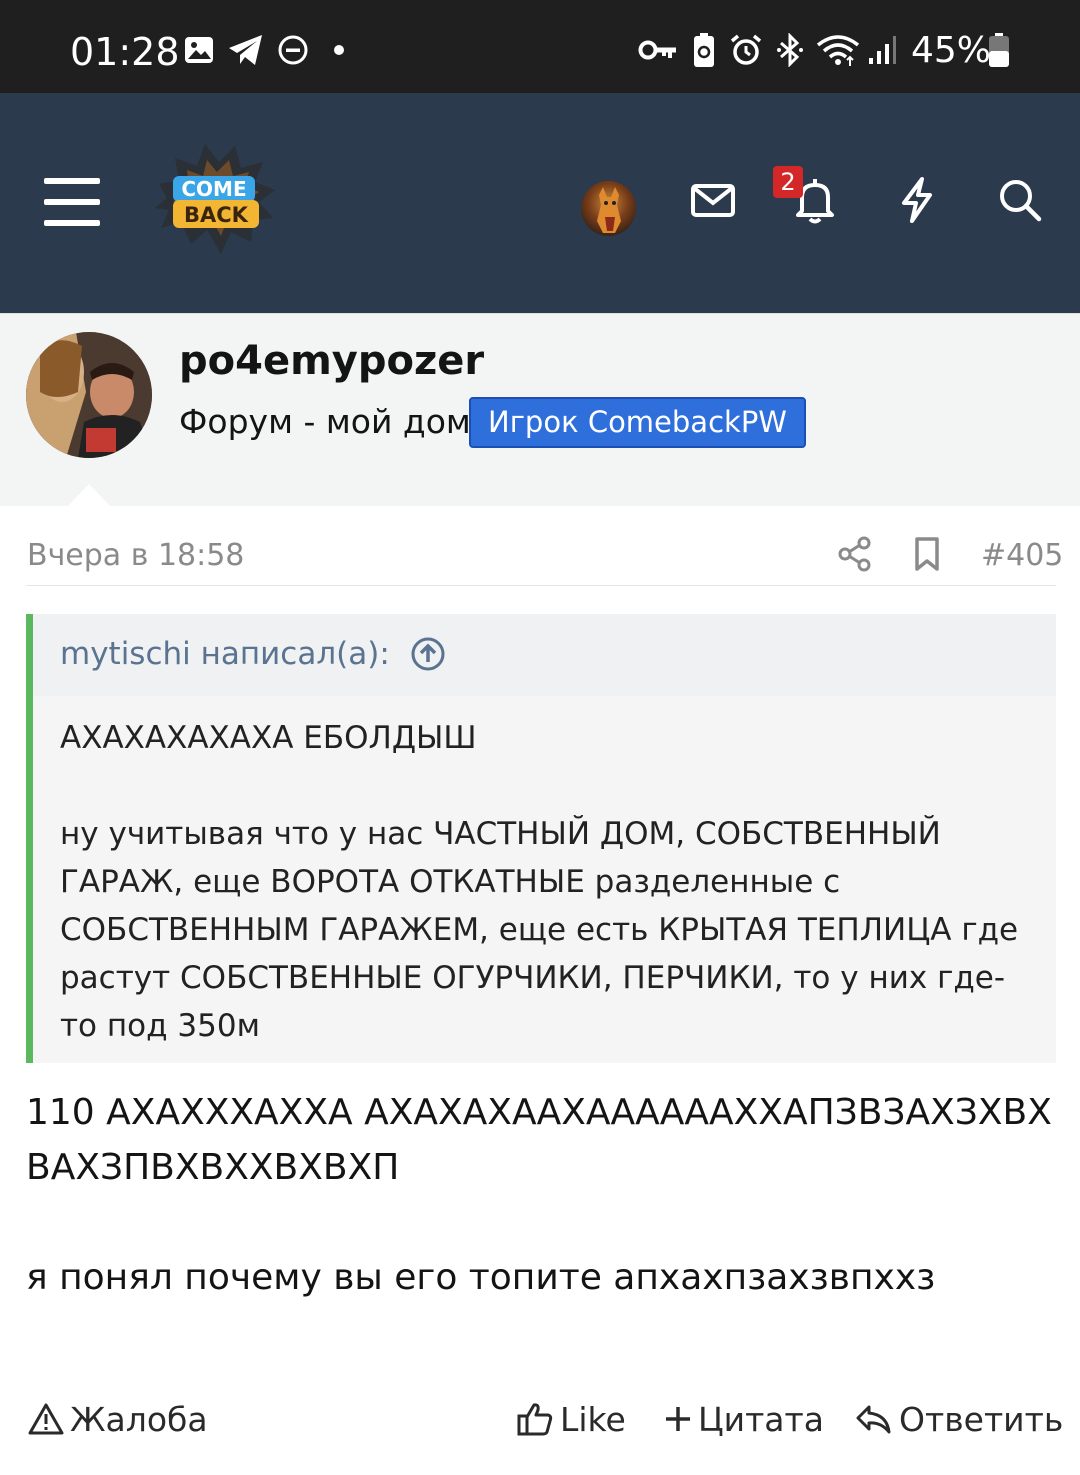 The width and height of the screenshot is (1080, 1475). Describe the element at coordinates (544, 546) in the screenshot. I see `post-meta: Вчера в 18:58 #405` at that location.